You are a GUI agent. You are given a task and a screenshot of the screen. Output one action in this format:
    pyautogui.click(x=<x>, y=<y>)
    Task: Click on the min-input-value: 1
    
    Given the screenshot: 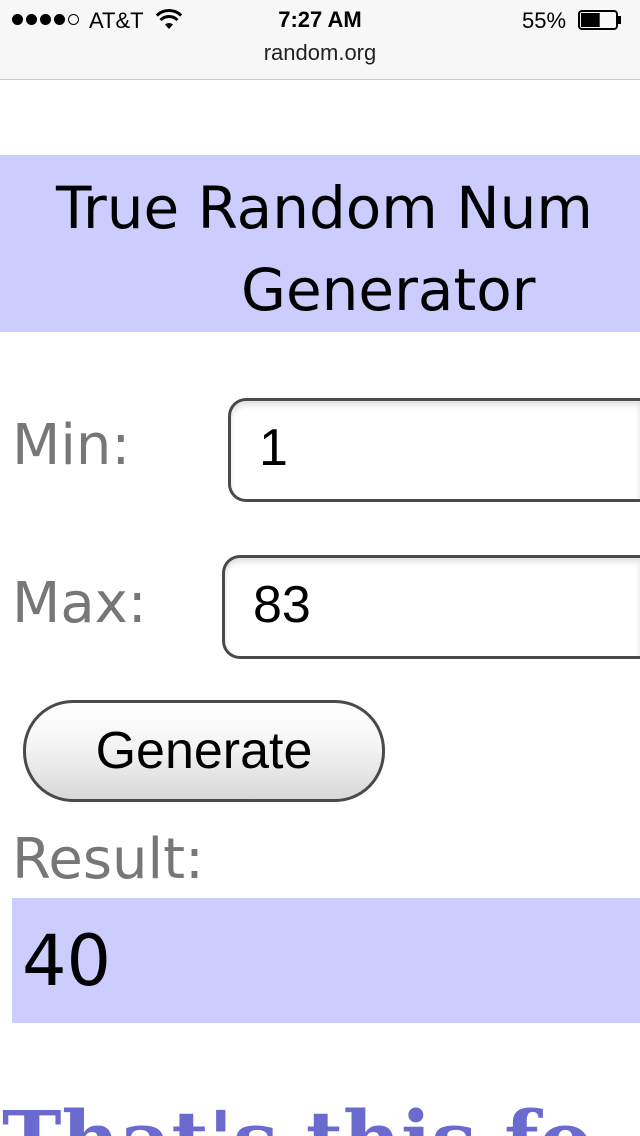 What is the action you would take?
    pyautogui.click(x=273, y=448)
    